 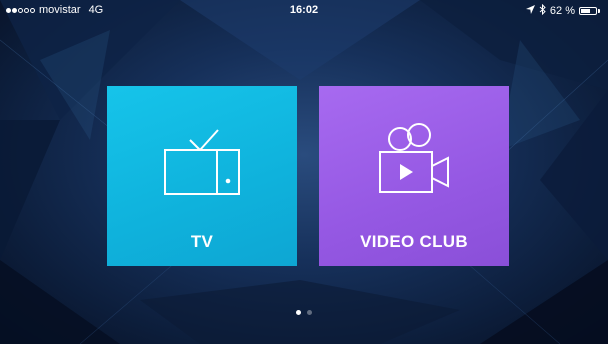 What do you see at coordinates (304, 312) in the screenshot?
I see `page-indicator` at bounding box center [304, 312].